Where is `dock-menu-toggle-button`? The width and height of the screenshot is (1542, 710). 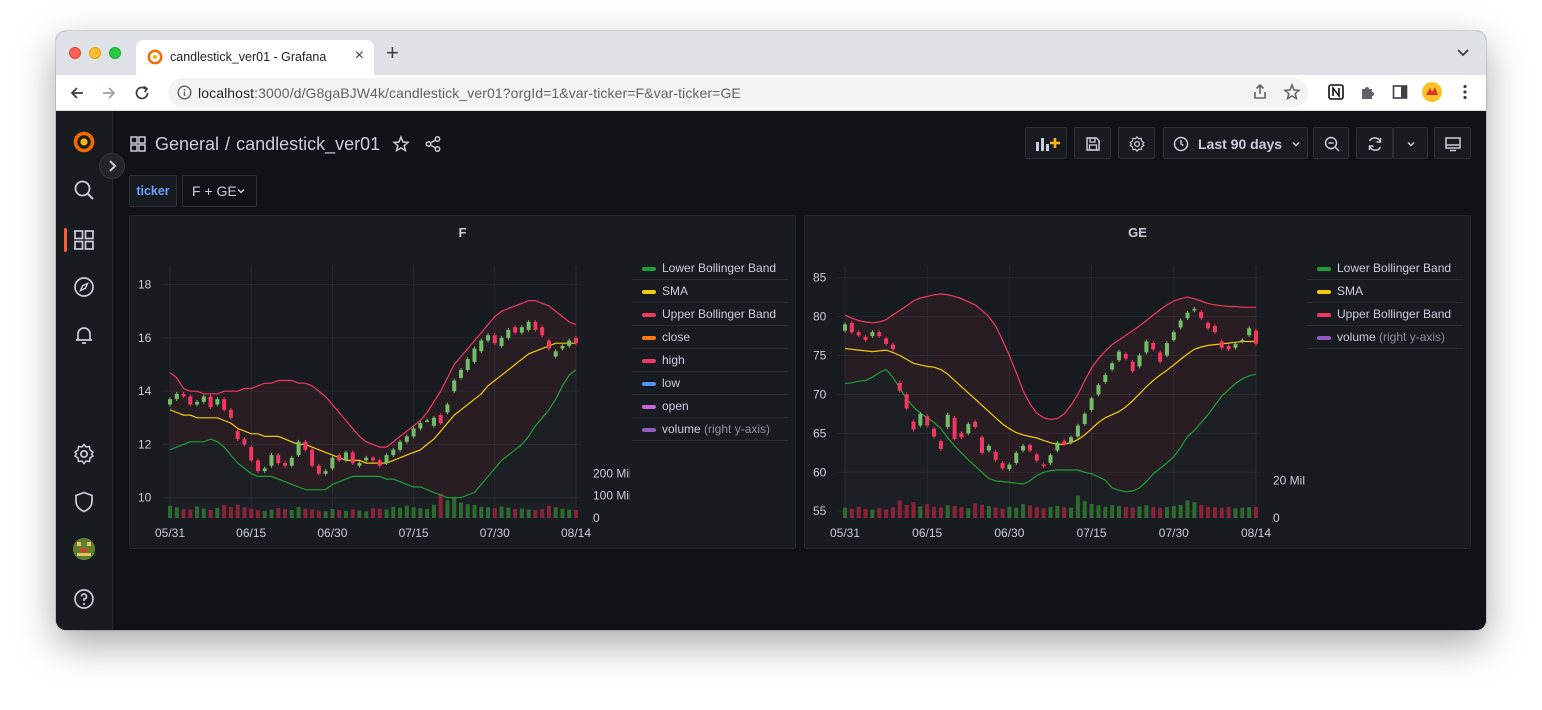 dock-menu-toggle-button is located at coordinates (112, 166).